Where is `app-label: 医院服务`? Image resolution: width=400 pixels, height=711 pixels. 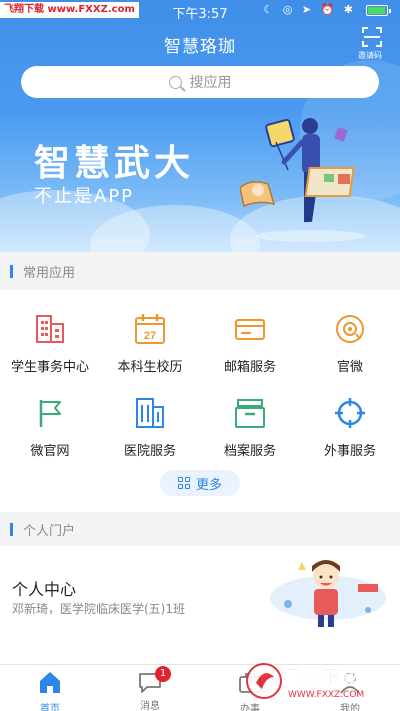
app-label: 医院服务 is located at coordinates (149, 451).